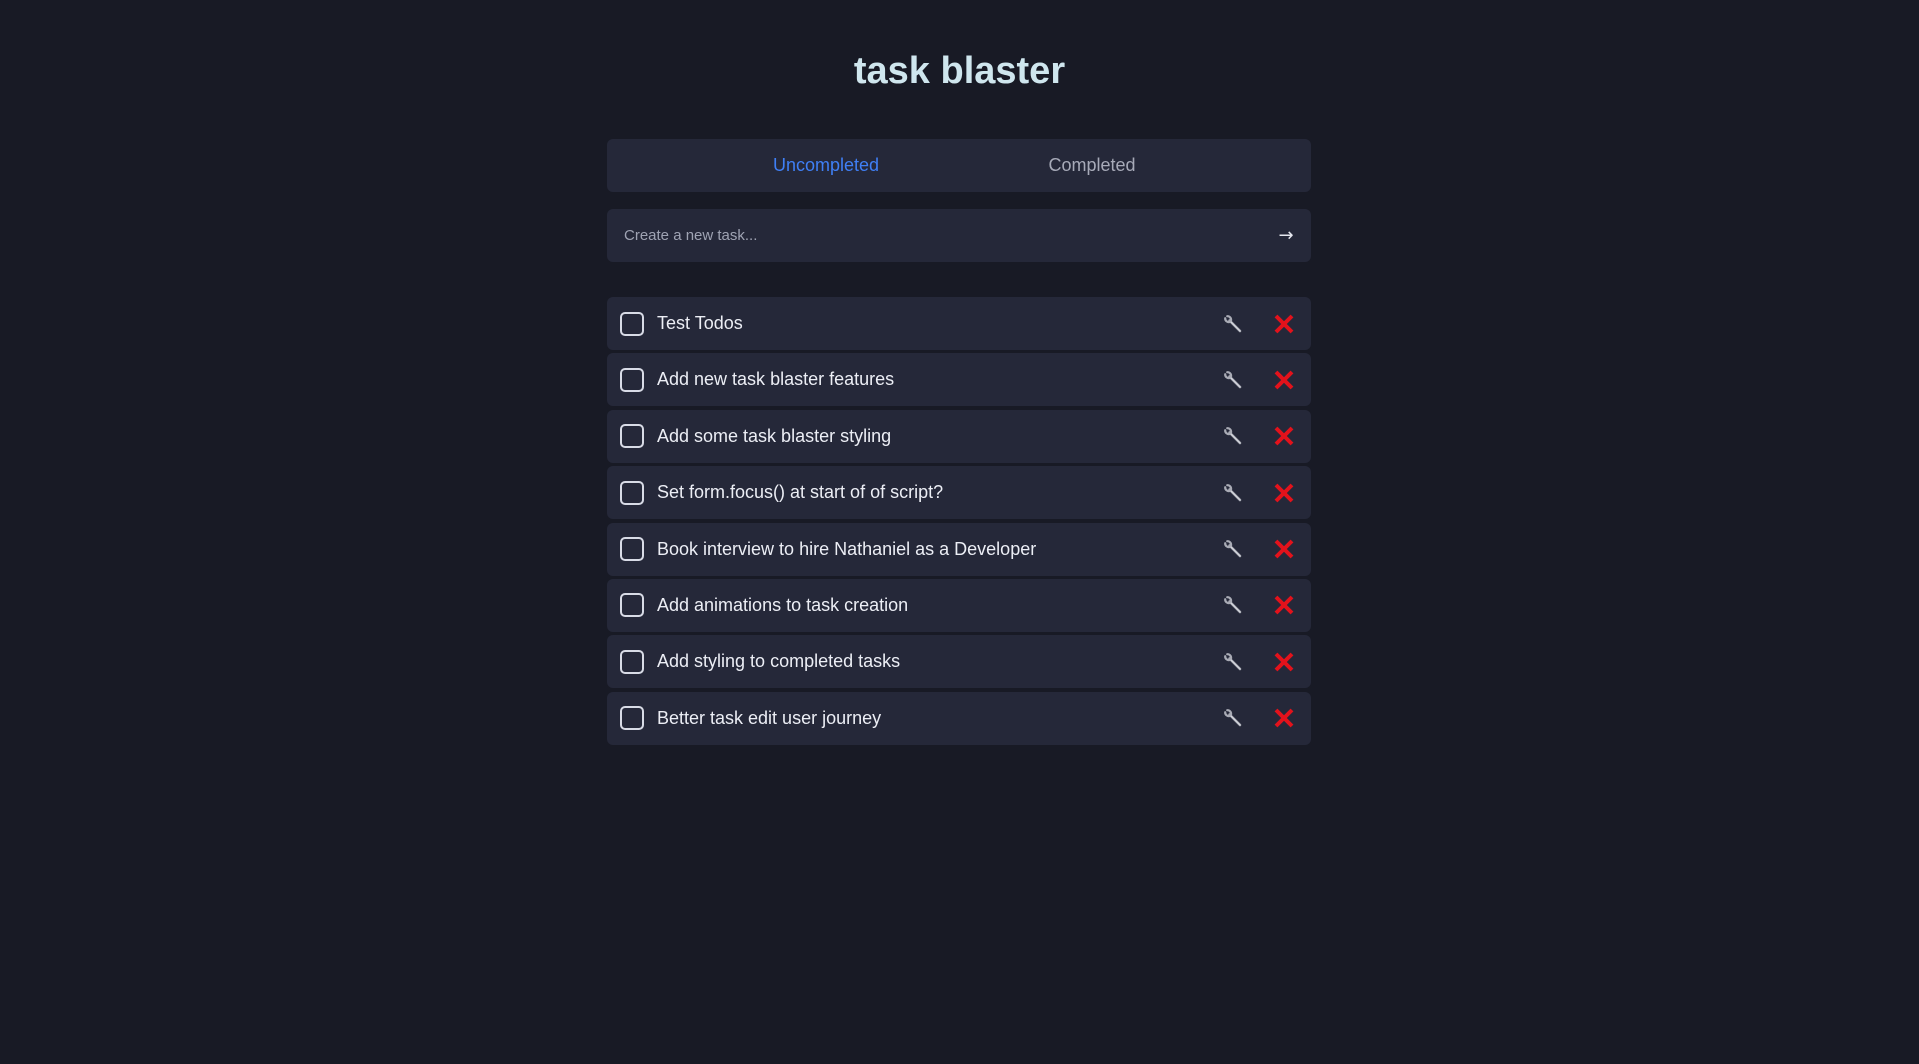  Describe the element at coordinates (959, 380) in the screenshot. I see `task-item: Add new task blaster features` at that location.